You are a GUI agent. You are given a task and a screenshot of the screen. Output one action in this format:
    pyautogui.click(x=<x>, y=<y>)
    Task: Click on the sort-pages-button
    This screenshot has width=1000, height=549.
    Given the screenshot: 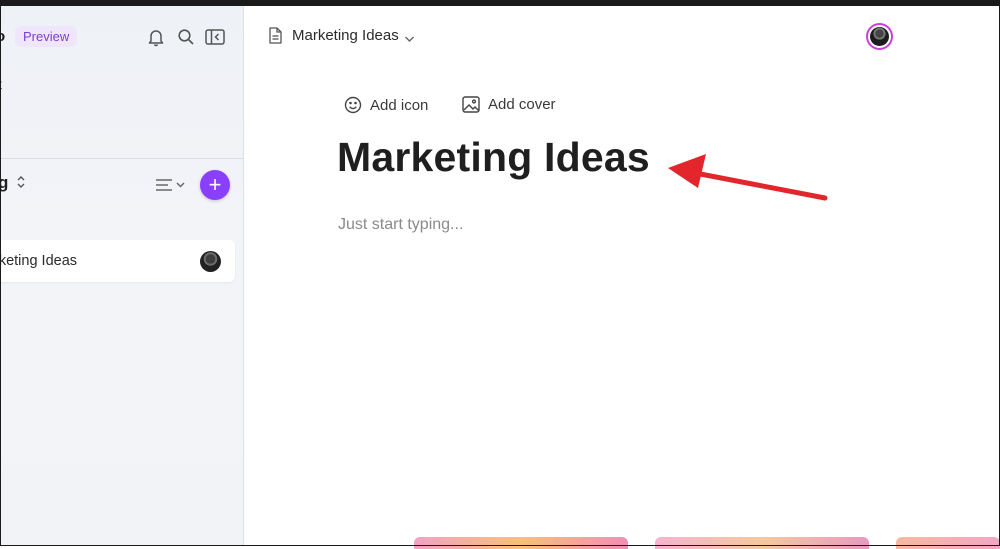 What is the action you would take?
    pyautogui.click(x=171, y=185)
    